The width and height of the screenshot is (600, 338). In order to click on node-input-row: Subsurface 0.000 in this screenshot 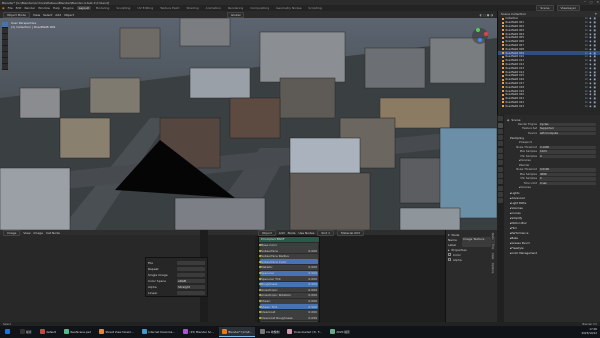, I will do `click(288, 251)`.